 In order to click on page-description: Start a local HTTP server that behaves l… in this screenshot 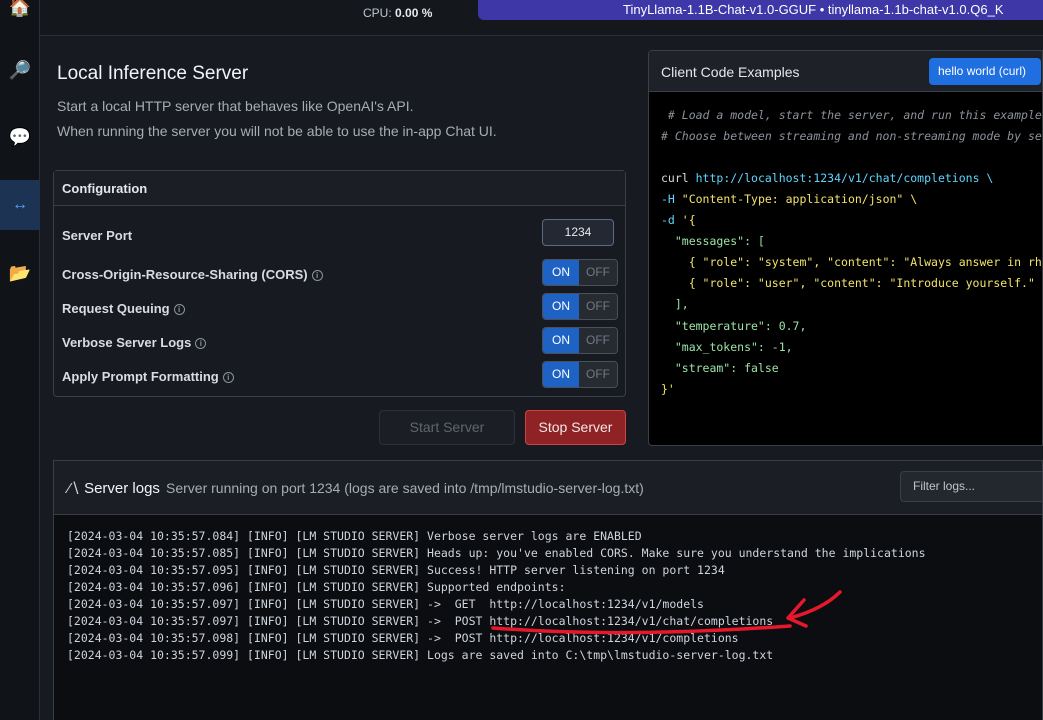, I will do `click(235, 106)`.